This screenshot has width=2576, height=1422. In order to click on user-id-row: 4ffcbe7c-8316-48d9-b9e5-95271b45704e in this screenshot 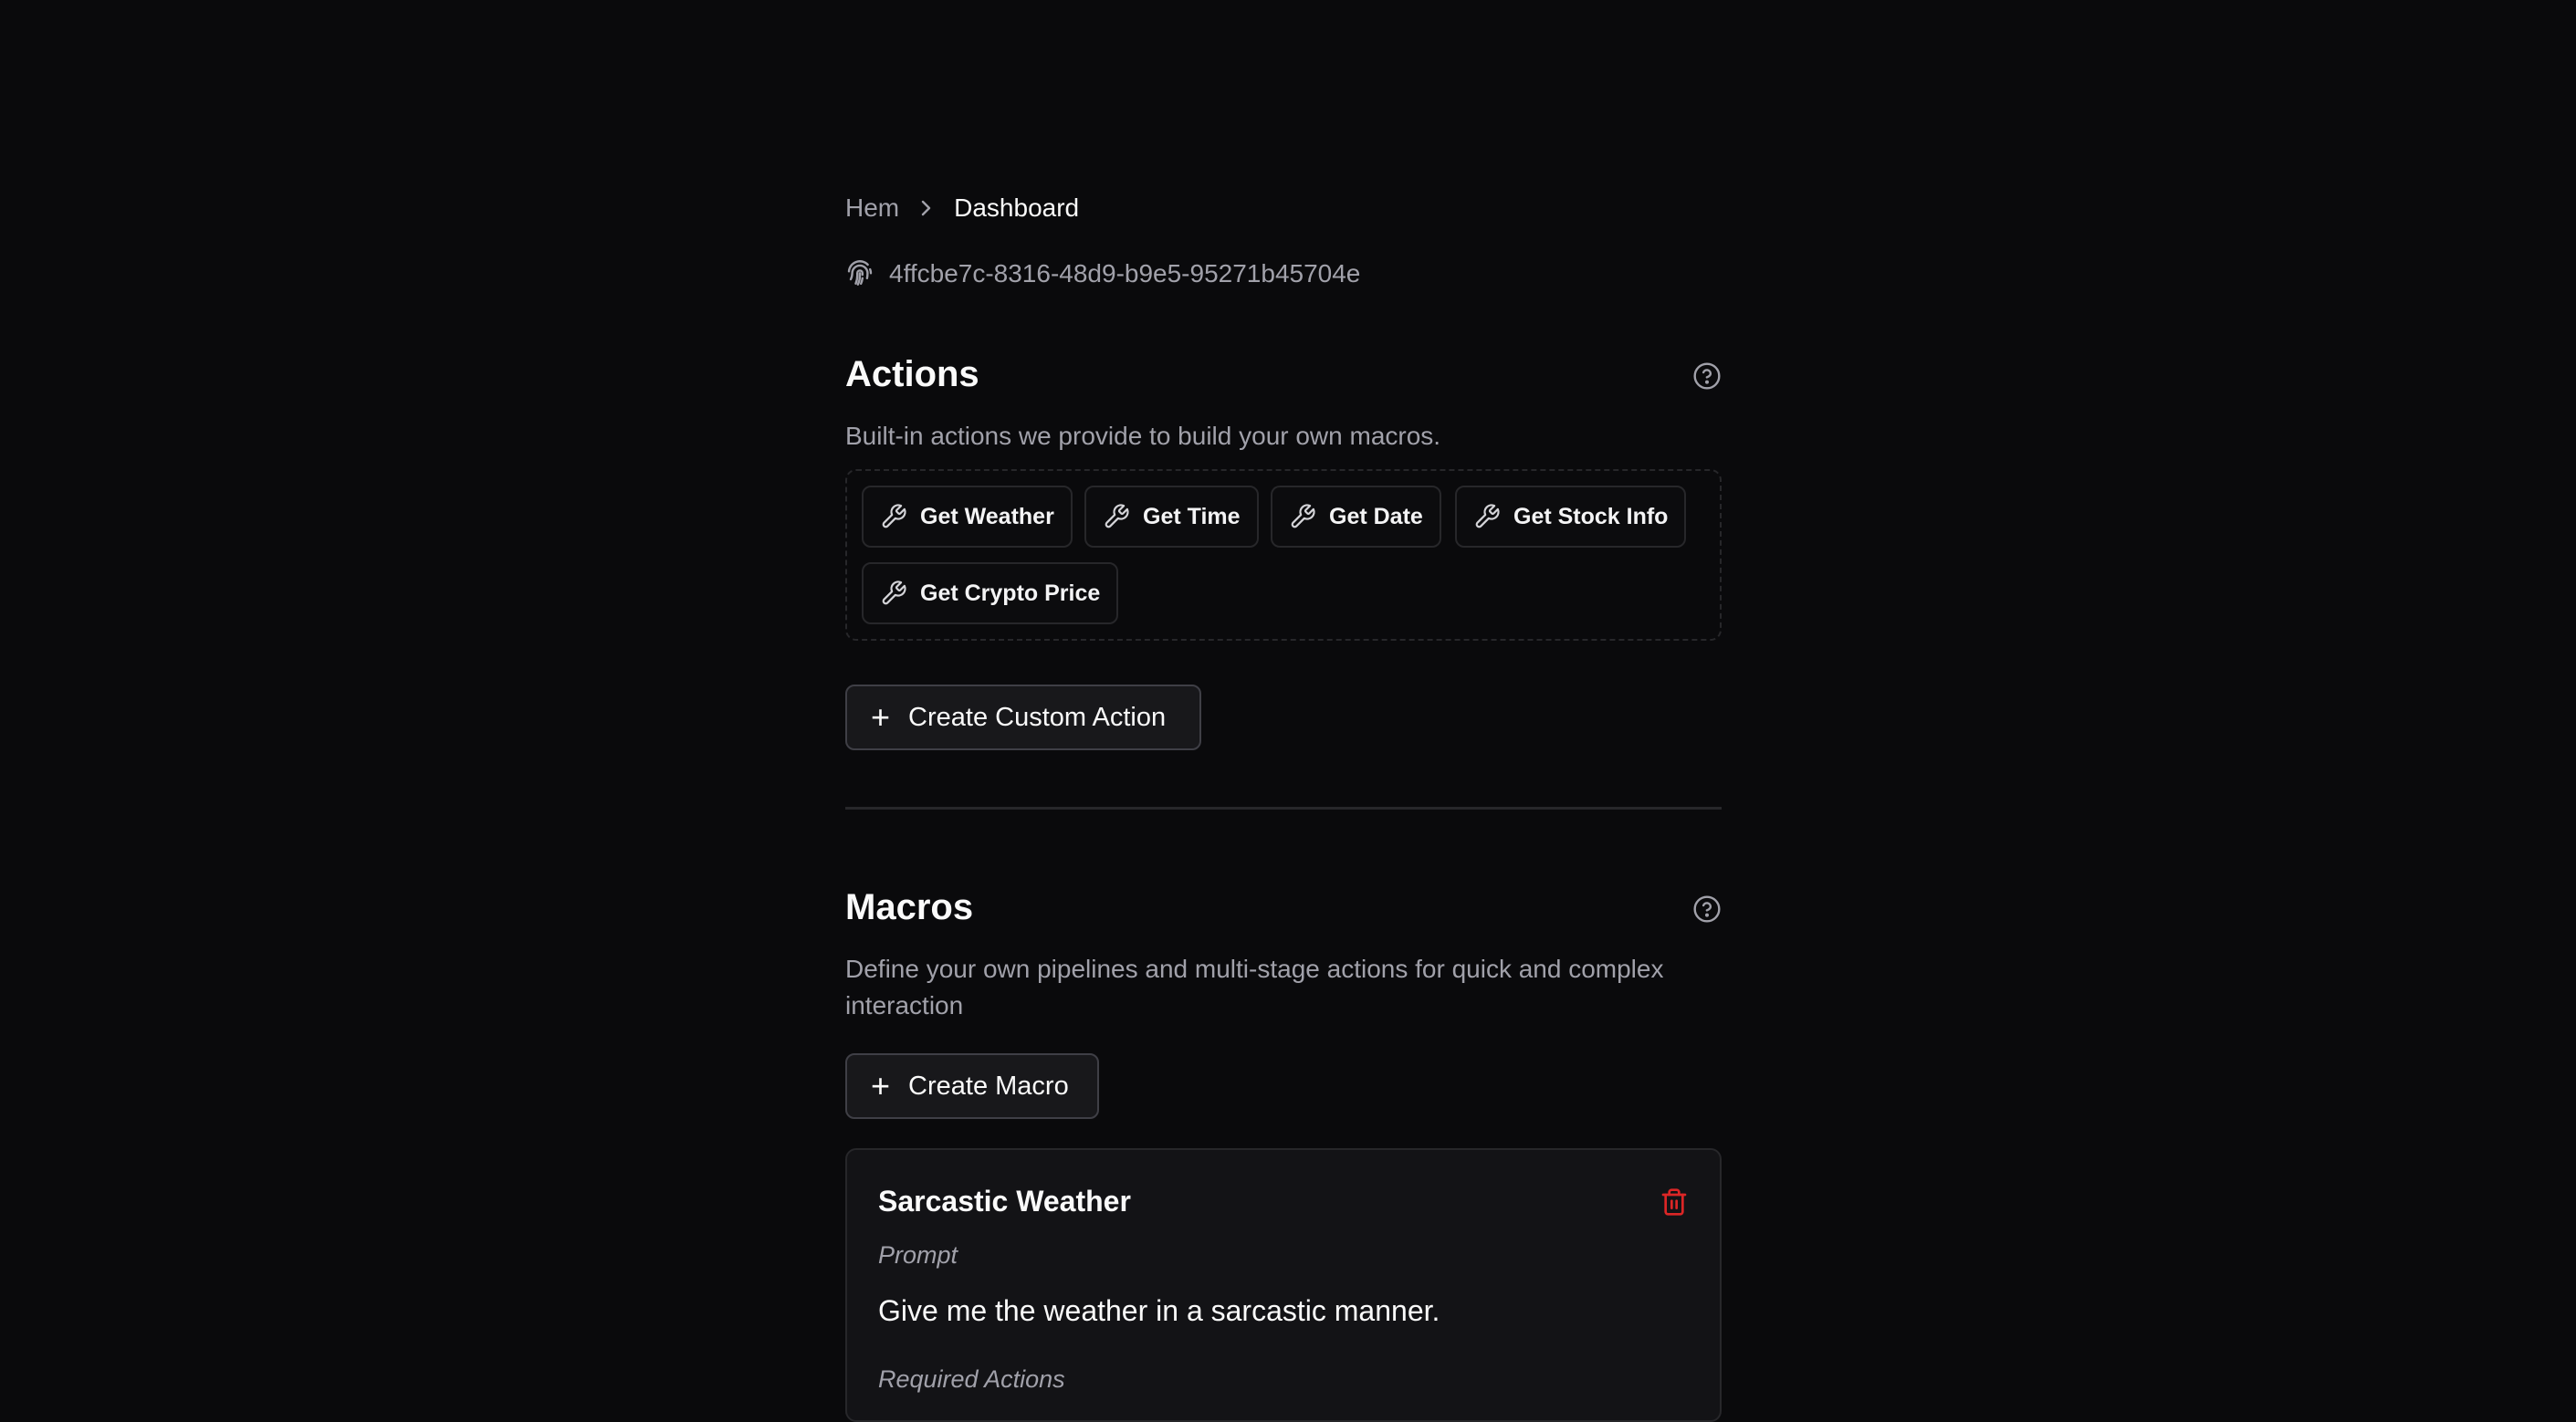, I will do `click(1102, 274)`.